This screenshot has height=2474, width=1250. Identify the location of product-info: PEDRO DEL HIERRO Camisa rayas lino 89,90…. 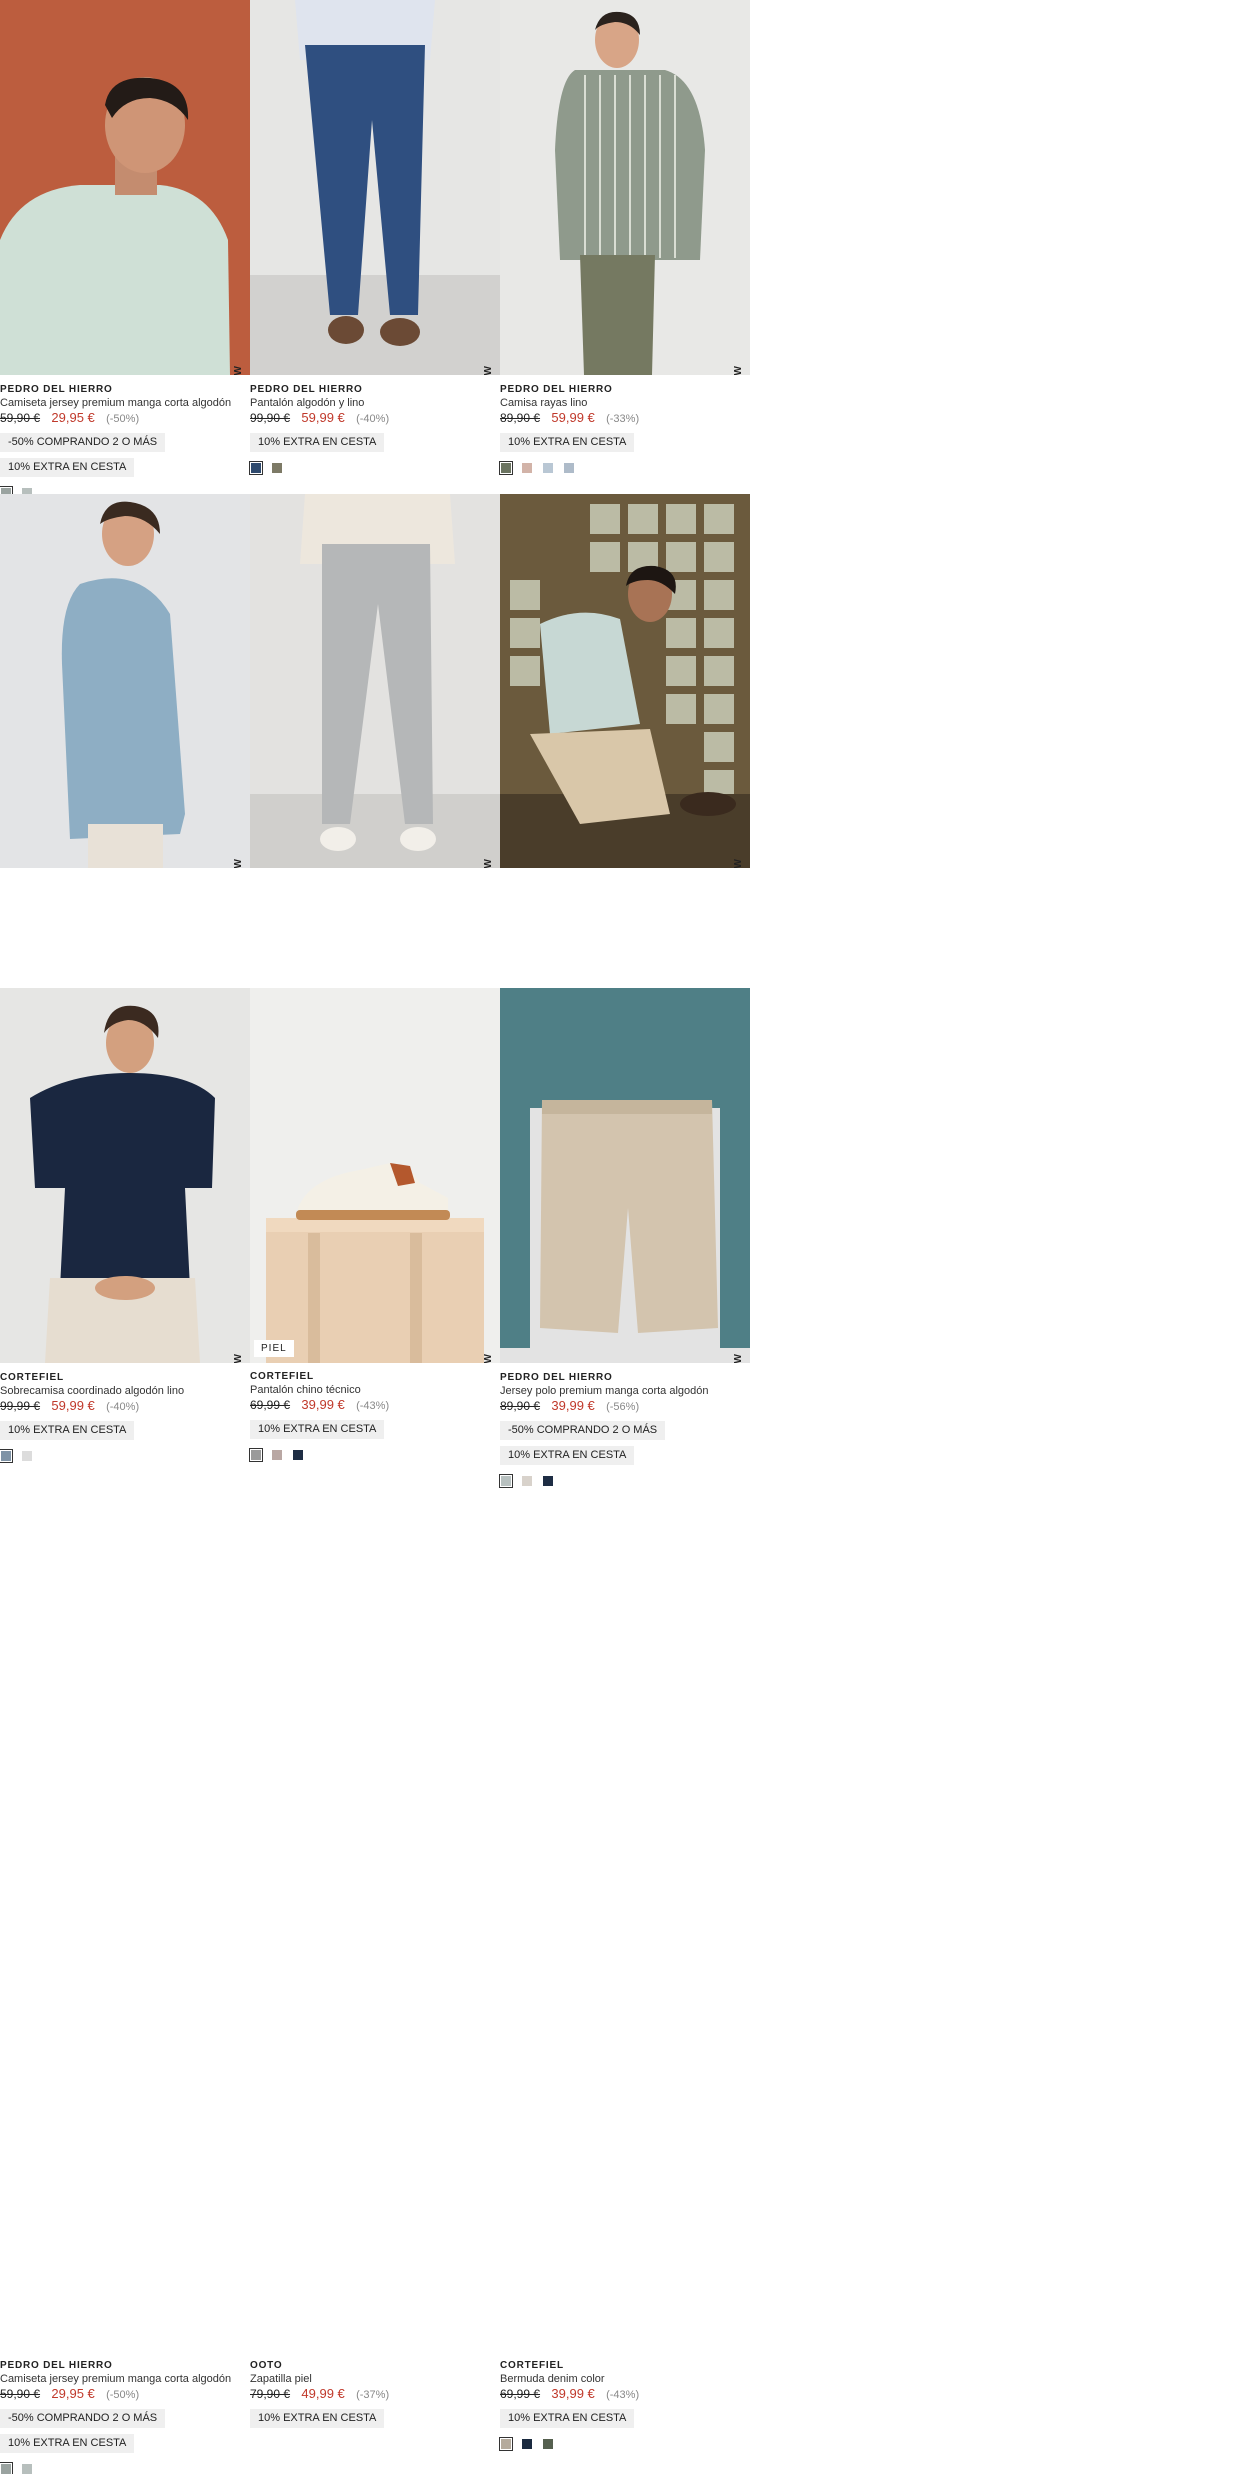
(624, 429).